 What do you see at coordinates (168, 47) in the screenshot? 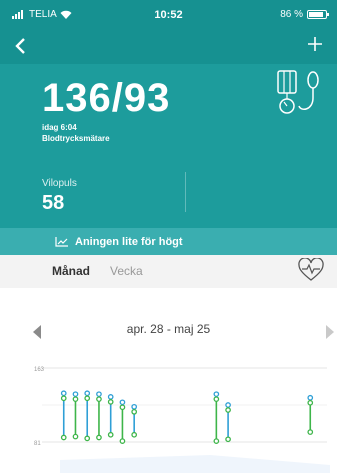
I see `nav-bar` at bounding box center [168, 47].